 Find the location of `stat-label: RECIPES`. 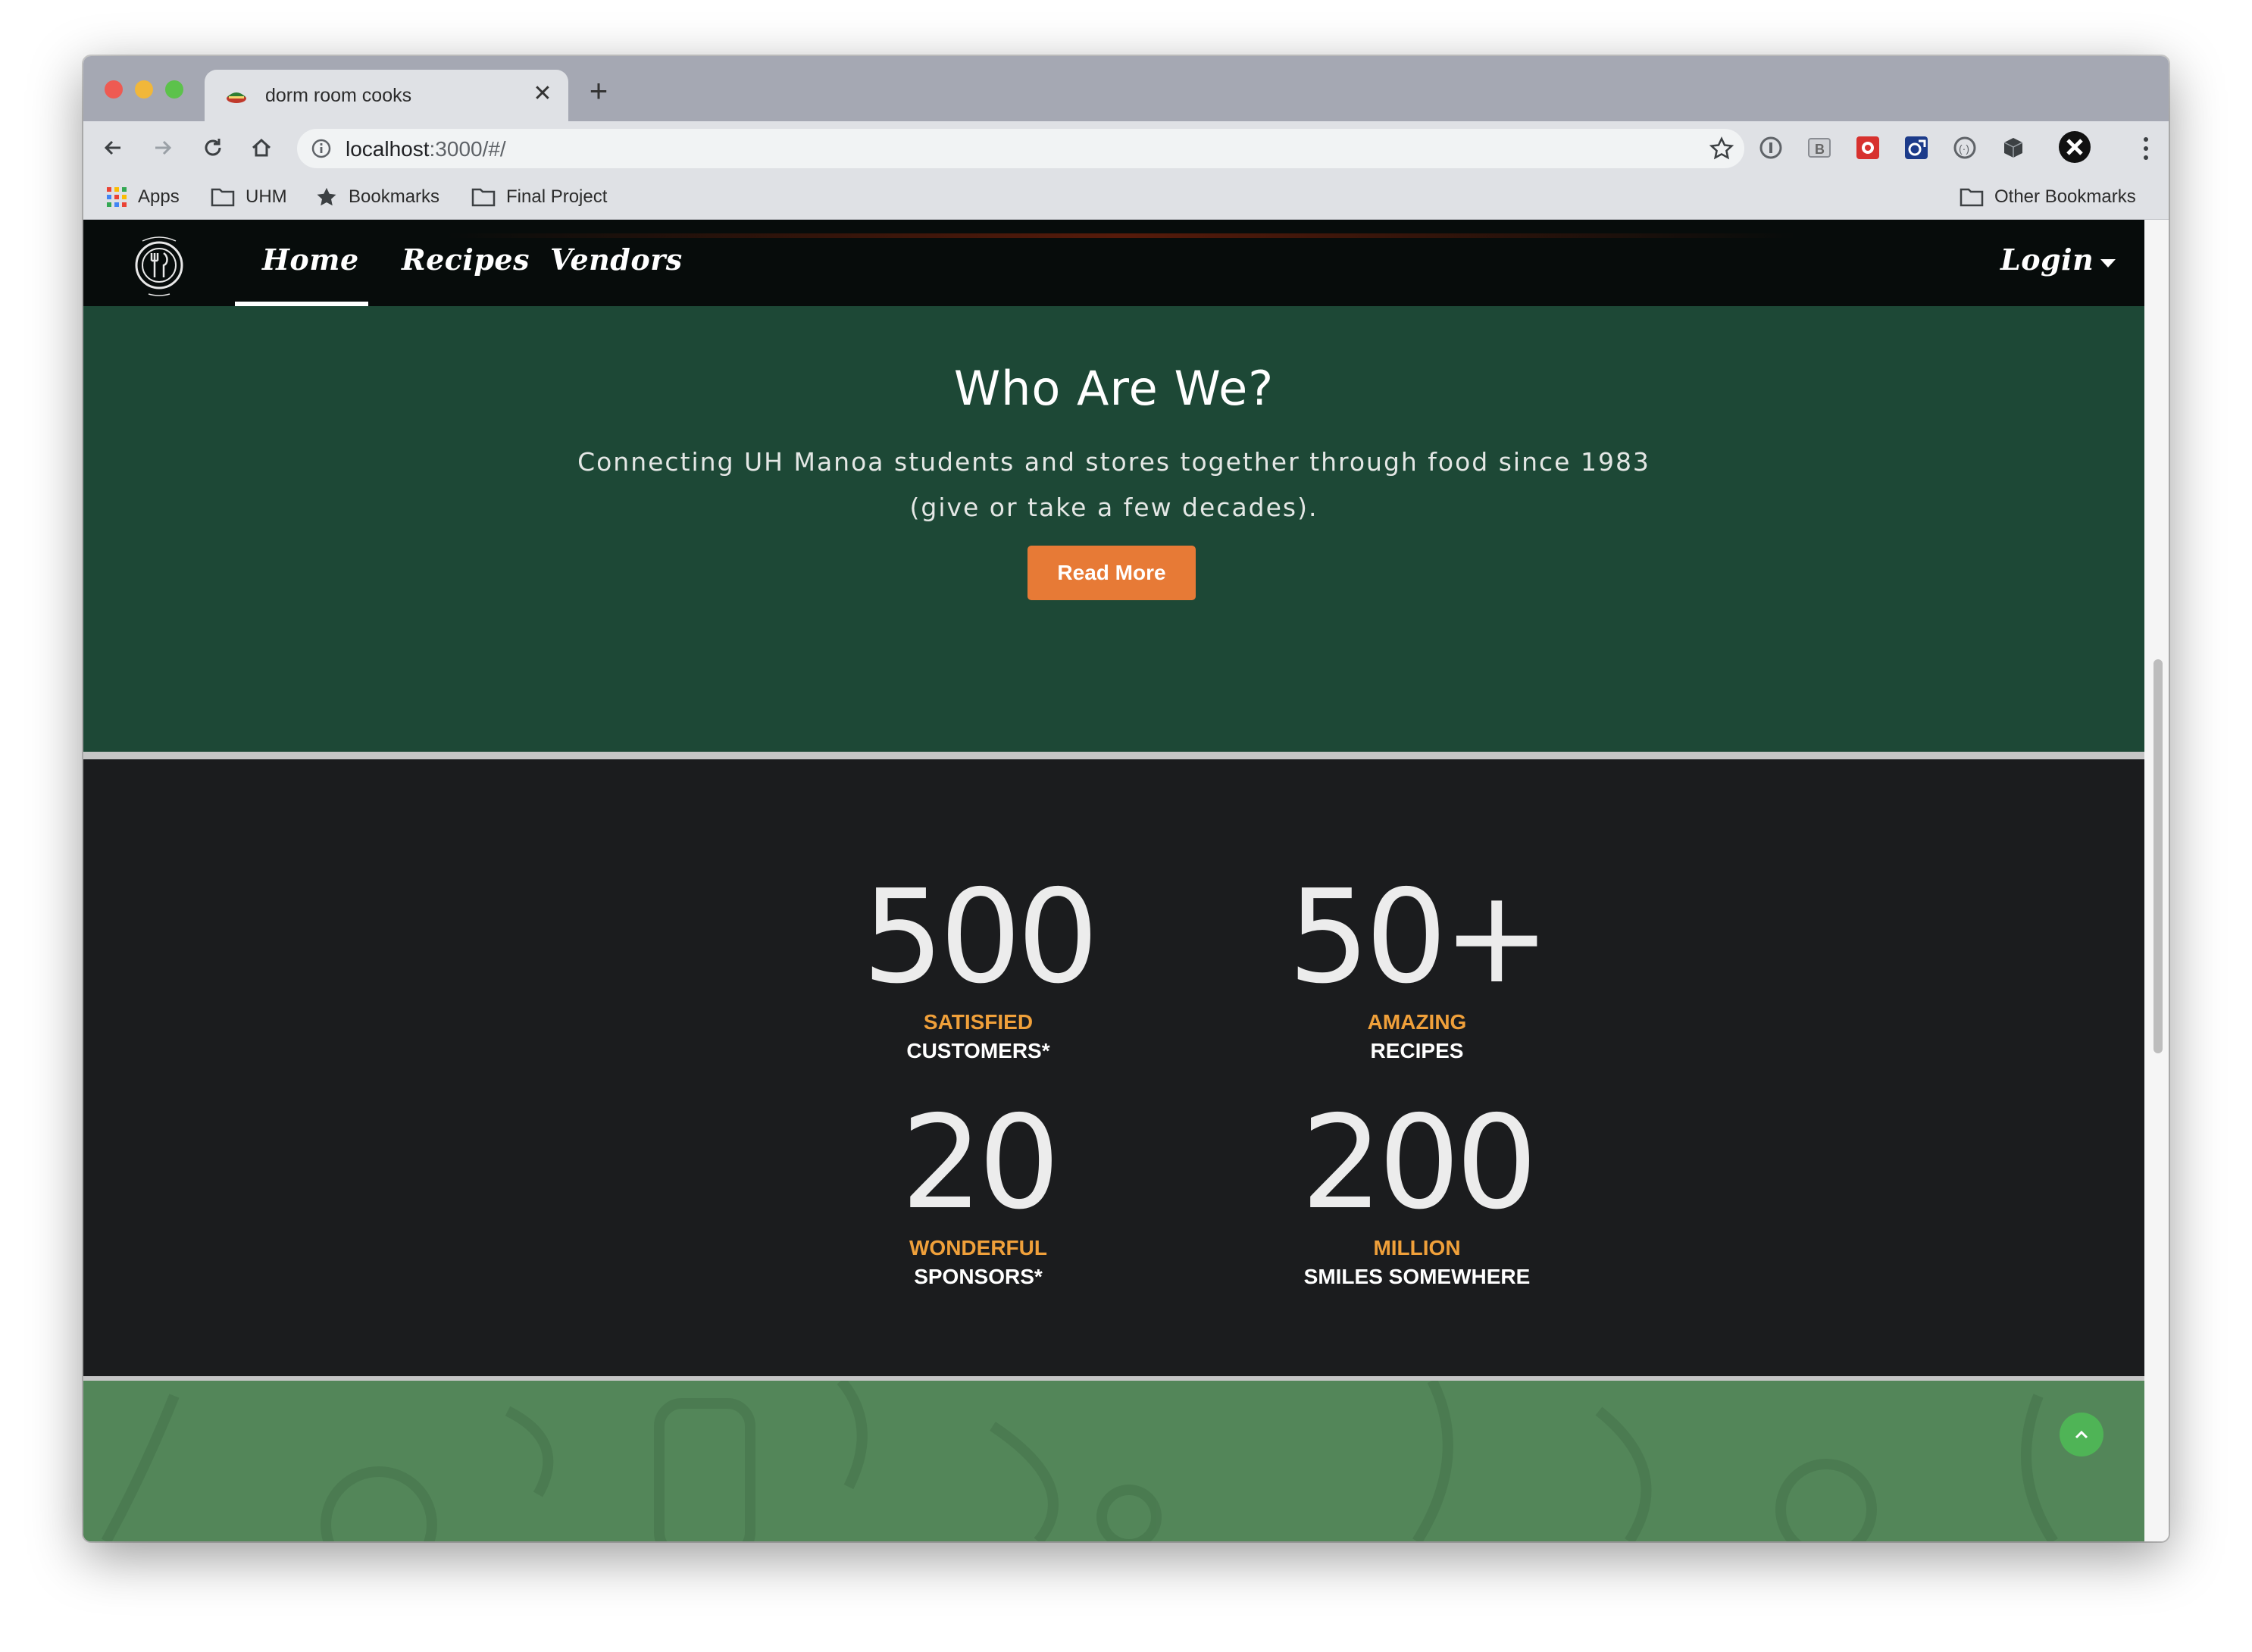

stat-label: RECIPES is located at coordinates (1417, 1050).